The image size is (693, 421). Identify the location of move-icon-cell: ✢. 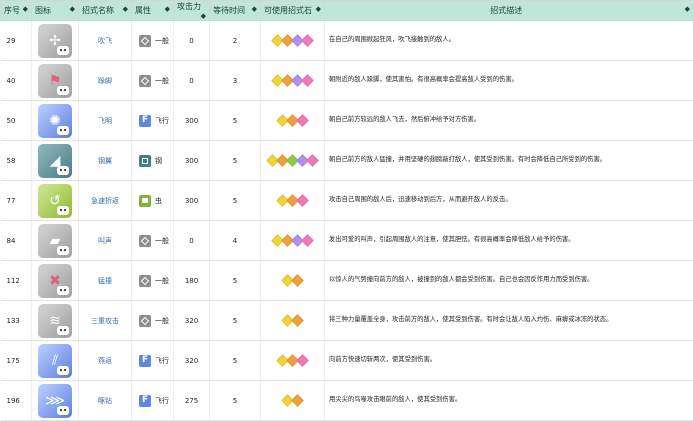
(55, 41).